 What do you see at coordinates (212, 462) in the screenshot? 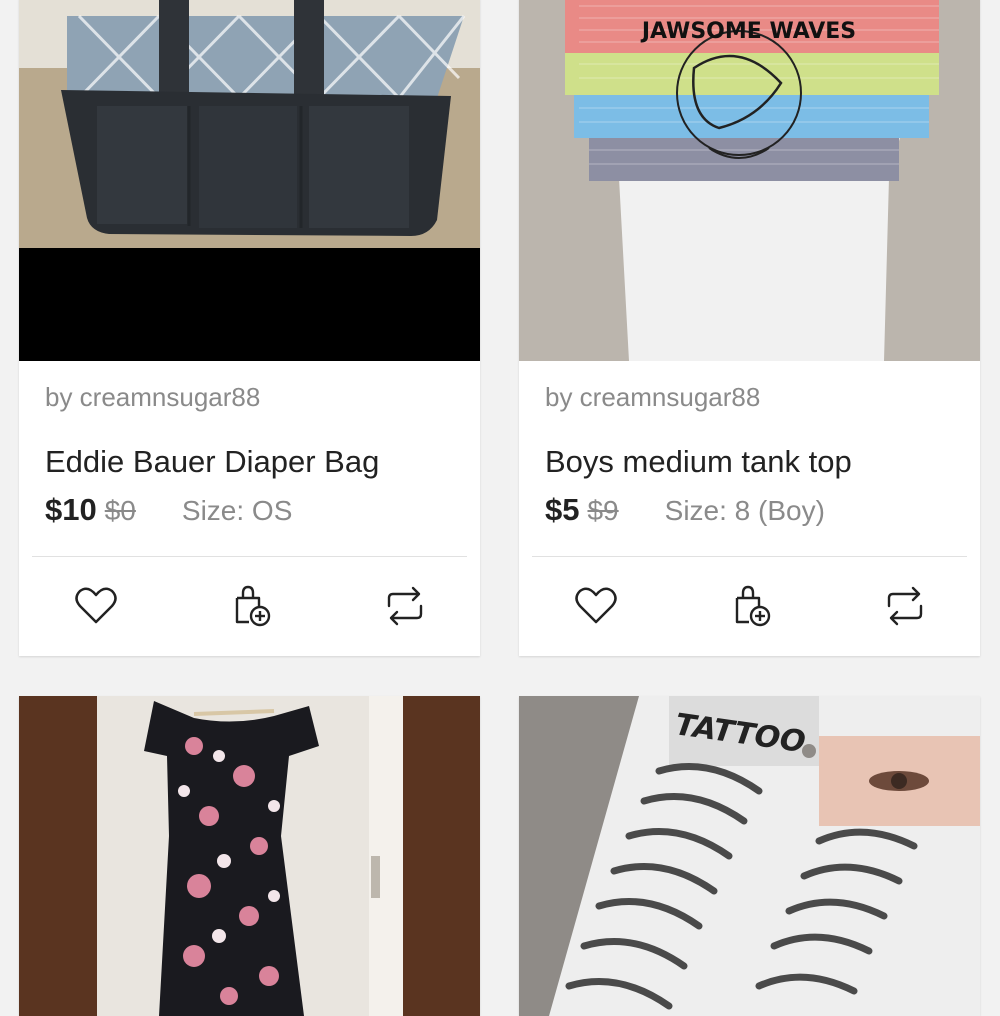
I see `listing-title: Eddie Bauer Diaper Bag` at bounding box center [212, 462].